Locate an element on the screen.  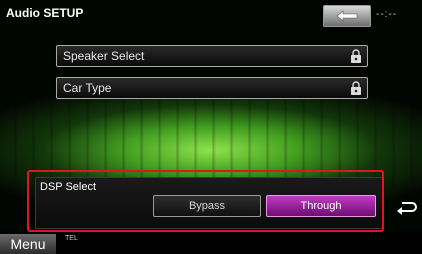
back-arrow-icon is located at coordinates (347, 16).